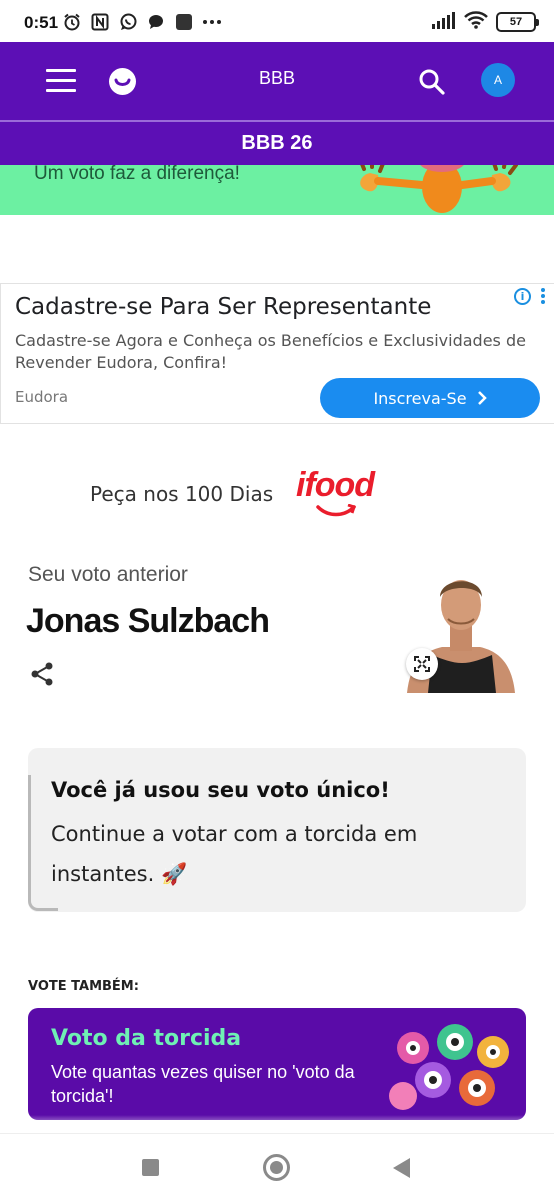 Image resolution: width=554 pixels, height=1200 pixels. What do you see at coordinates (212, 22) in the screenshot?
I see `more-dots-icon` at bounding box center [212, 22].